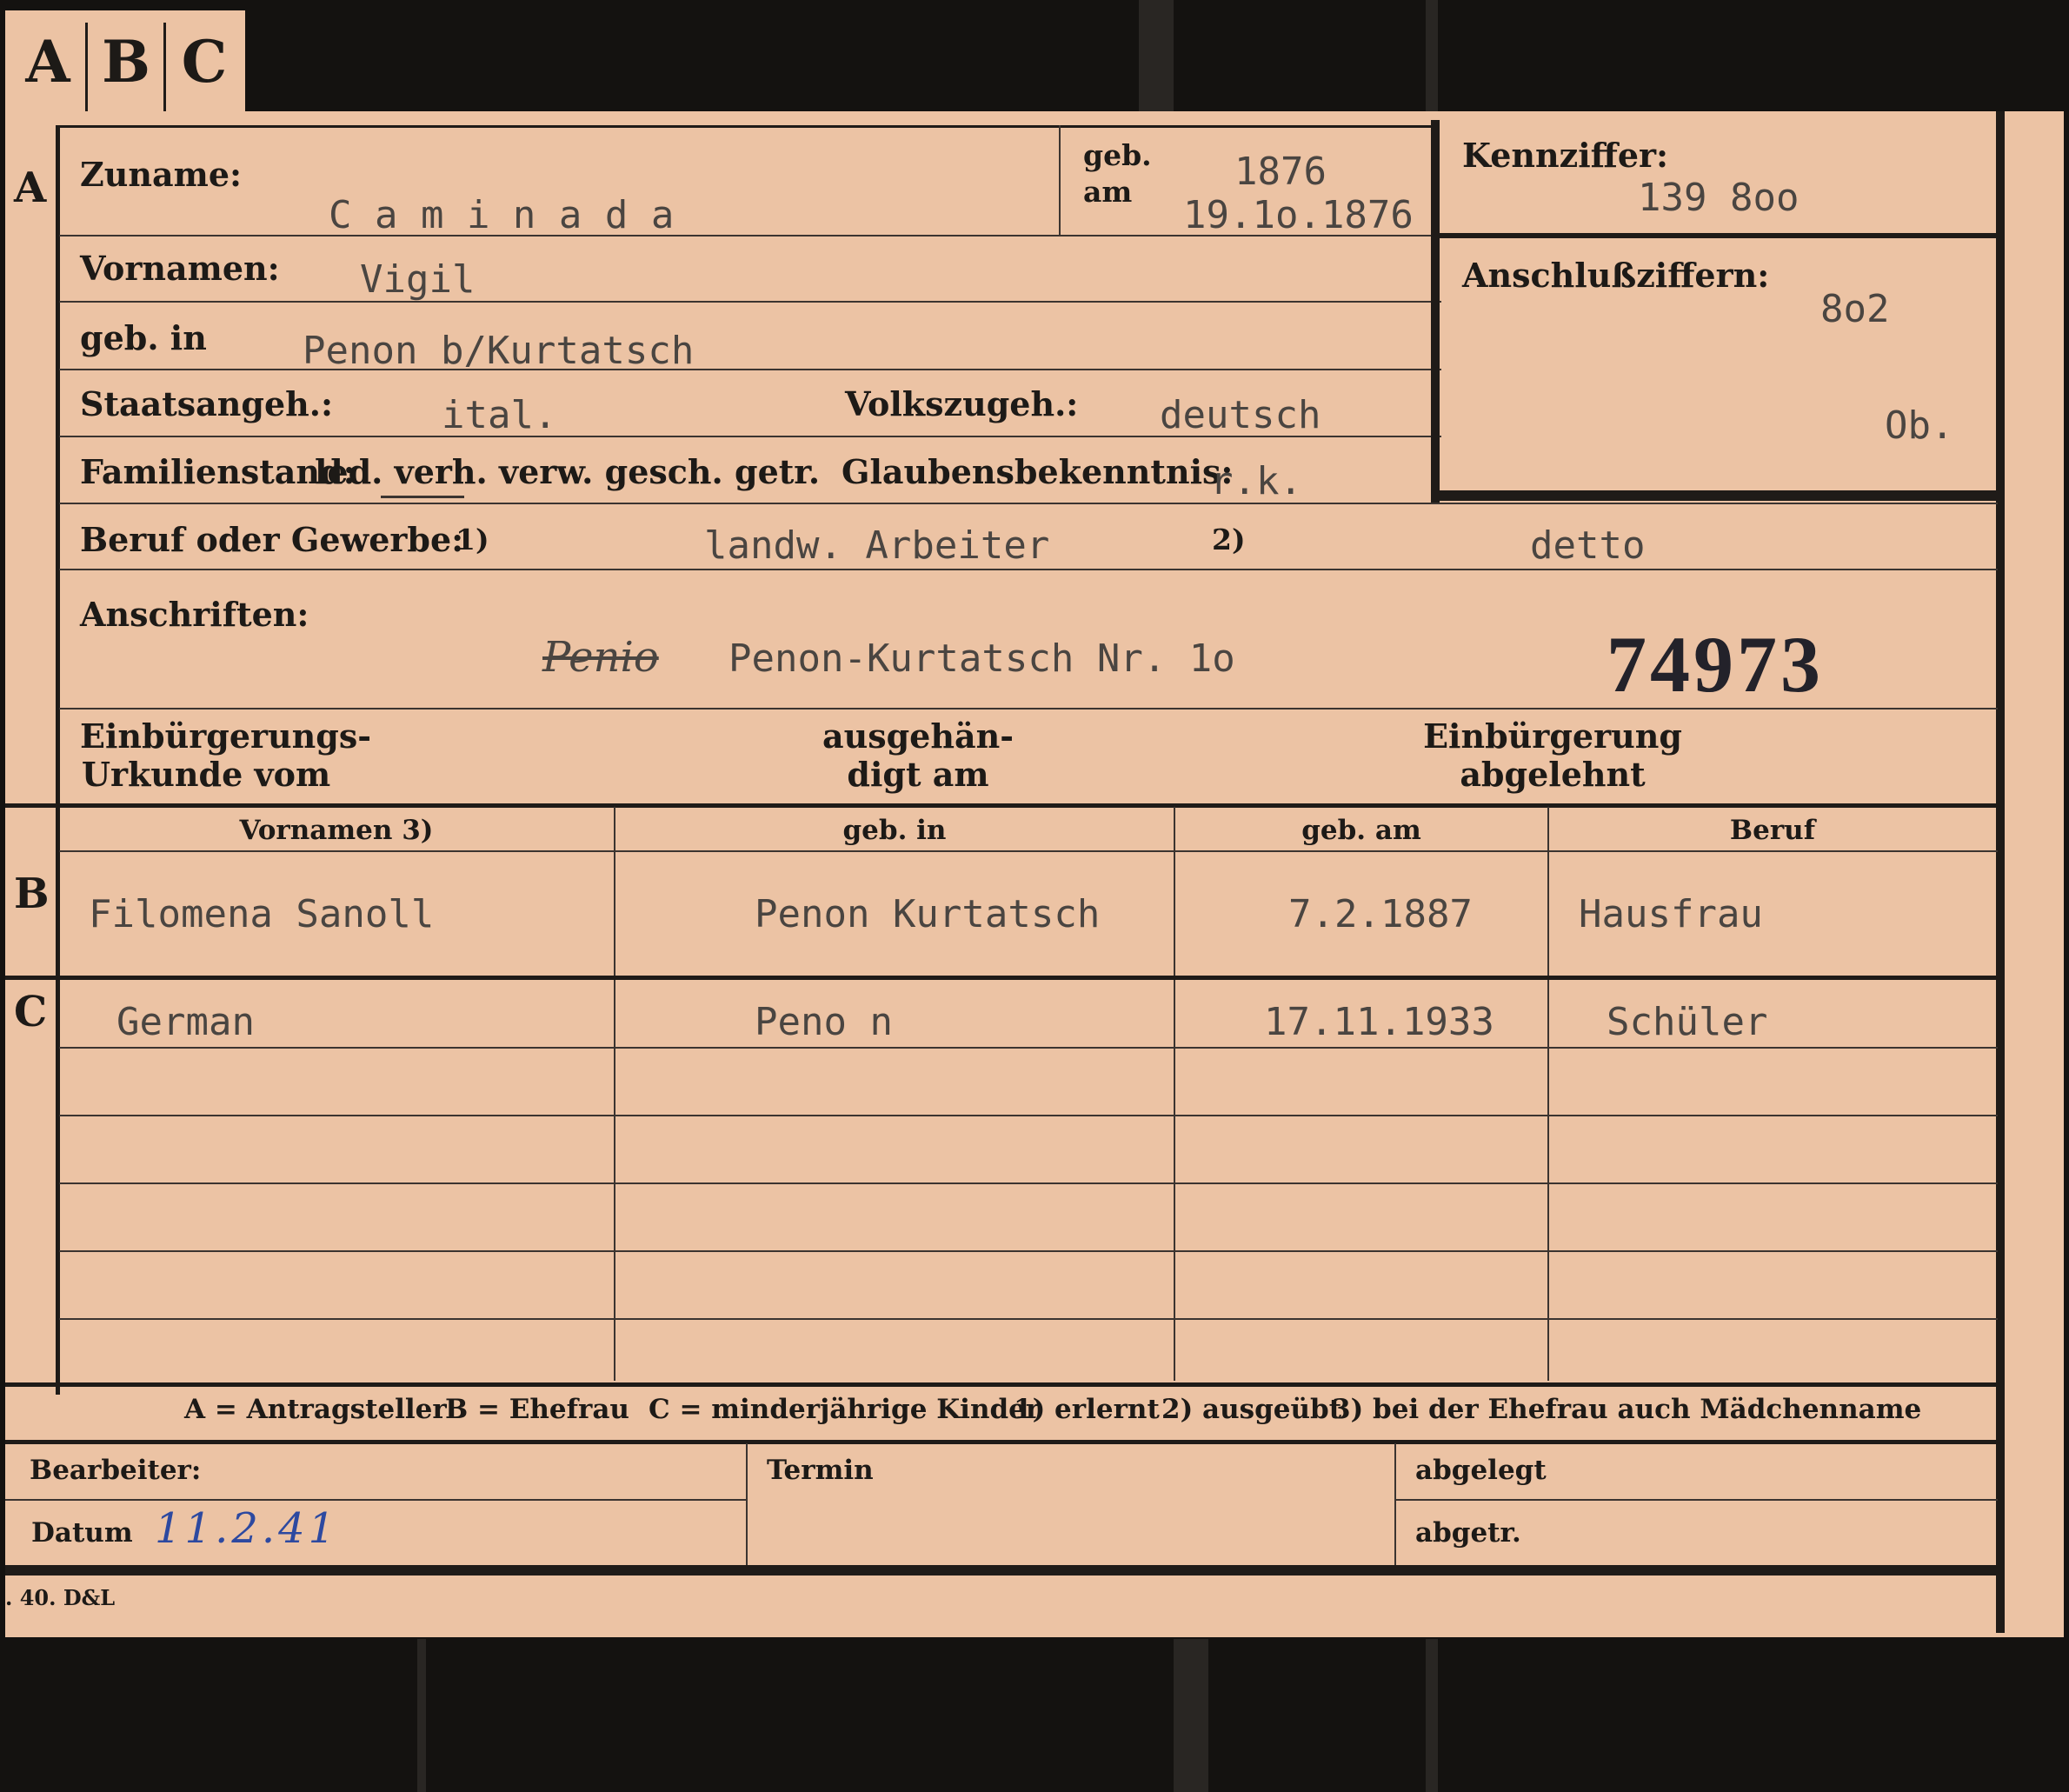 The width and height of the screenshot is (2069, 1792). Describe the element at coordinates (1719, 236) in the screenshot. I see `kennziffer-box-mid` at that location.